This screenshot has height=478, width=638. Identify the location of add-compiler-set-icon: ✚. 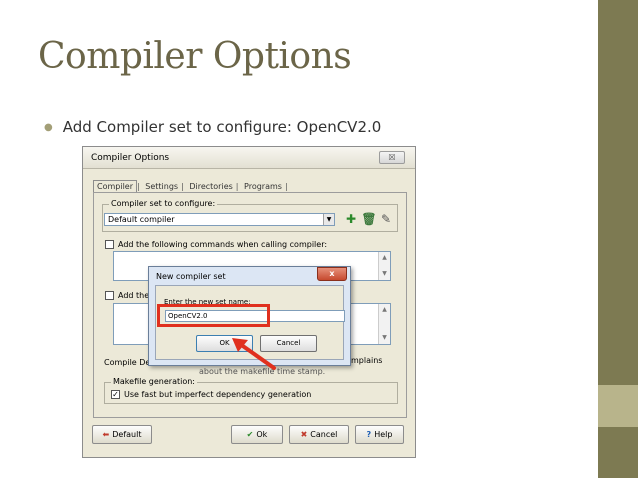
(351, 220).